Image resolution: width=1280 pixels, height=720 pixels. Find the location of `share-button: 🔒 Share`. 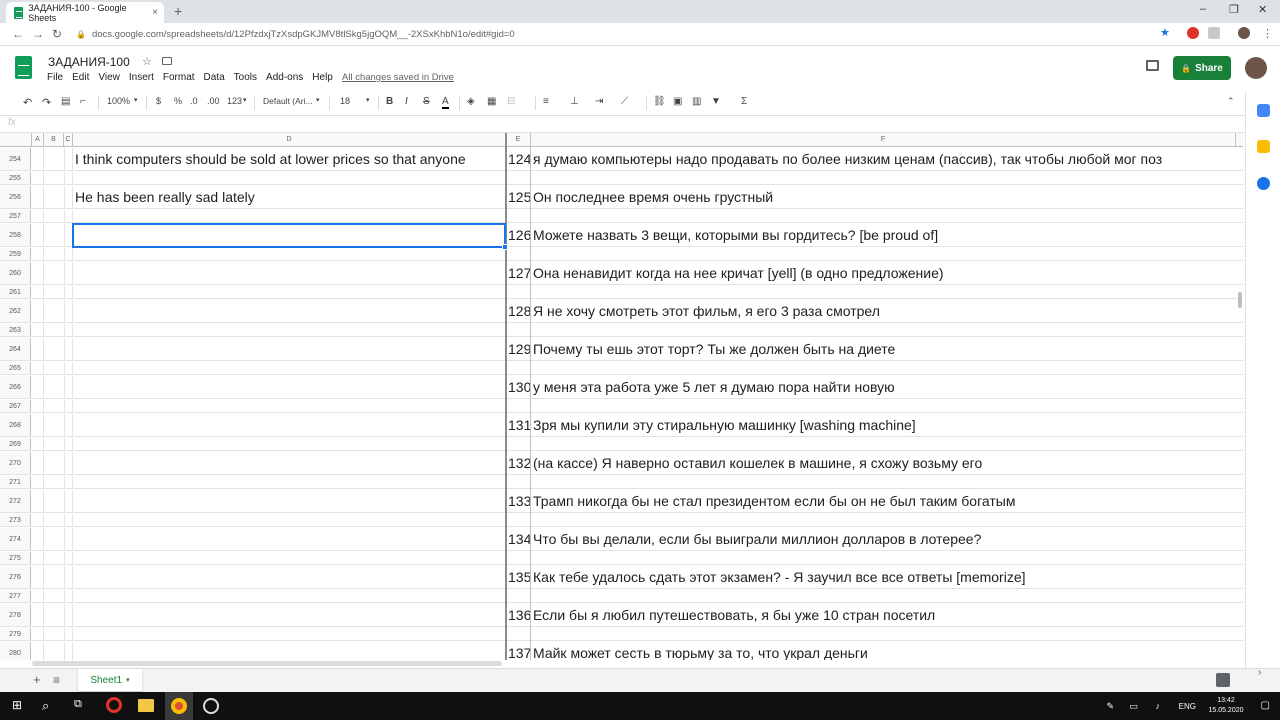

share-button: 🔒 Share is located at coordinates (1202, 68).